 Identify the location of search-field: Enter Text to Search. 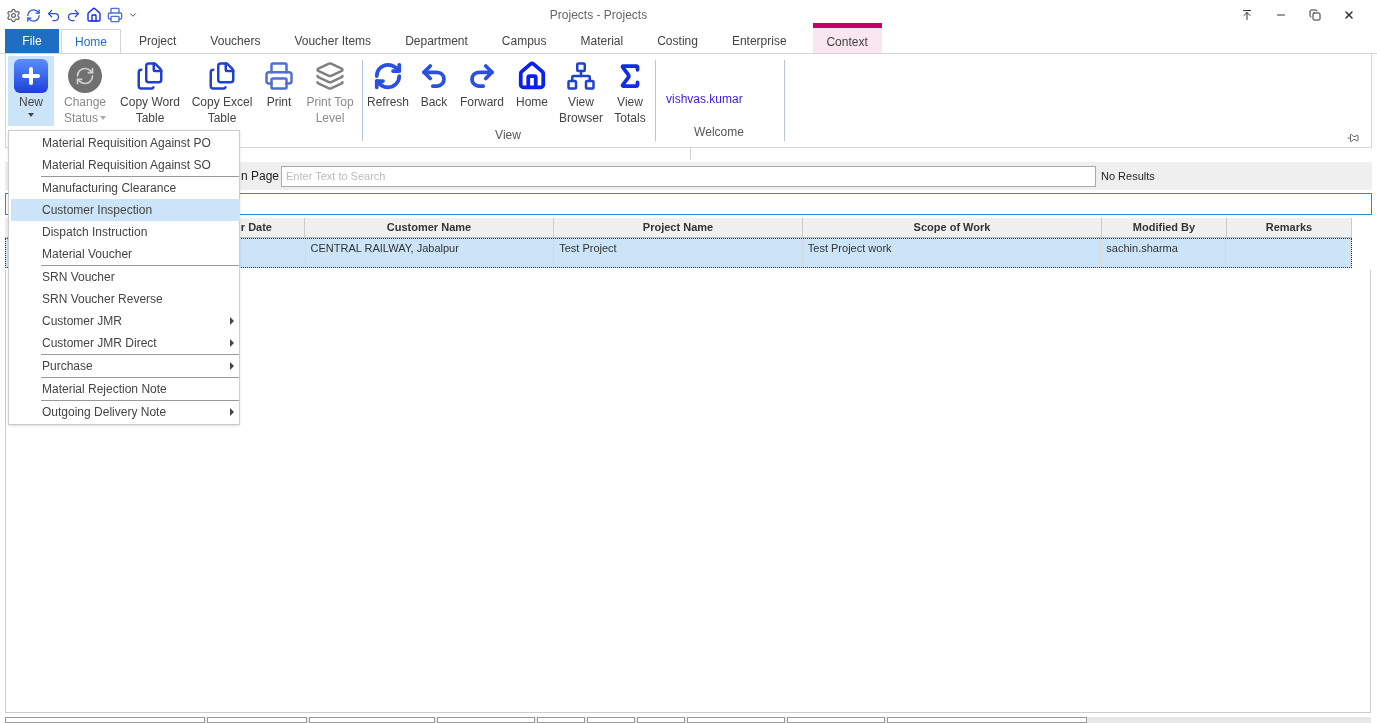
(688, 176).